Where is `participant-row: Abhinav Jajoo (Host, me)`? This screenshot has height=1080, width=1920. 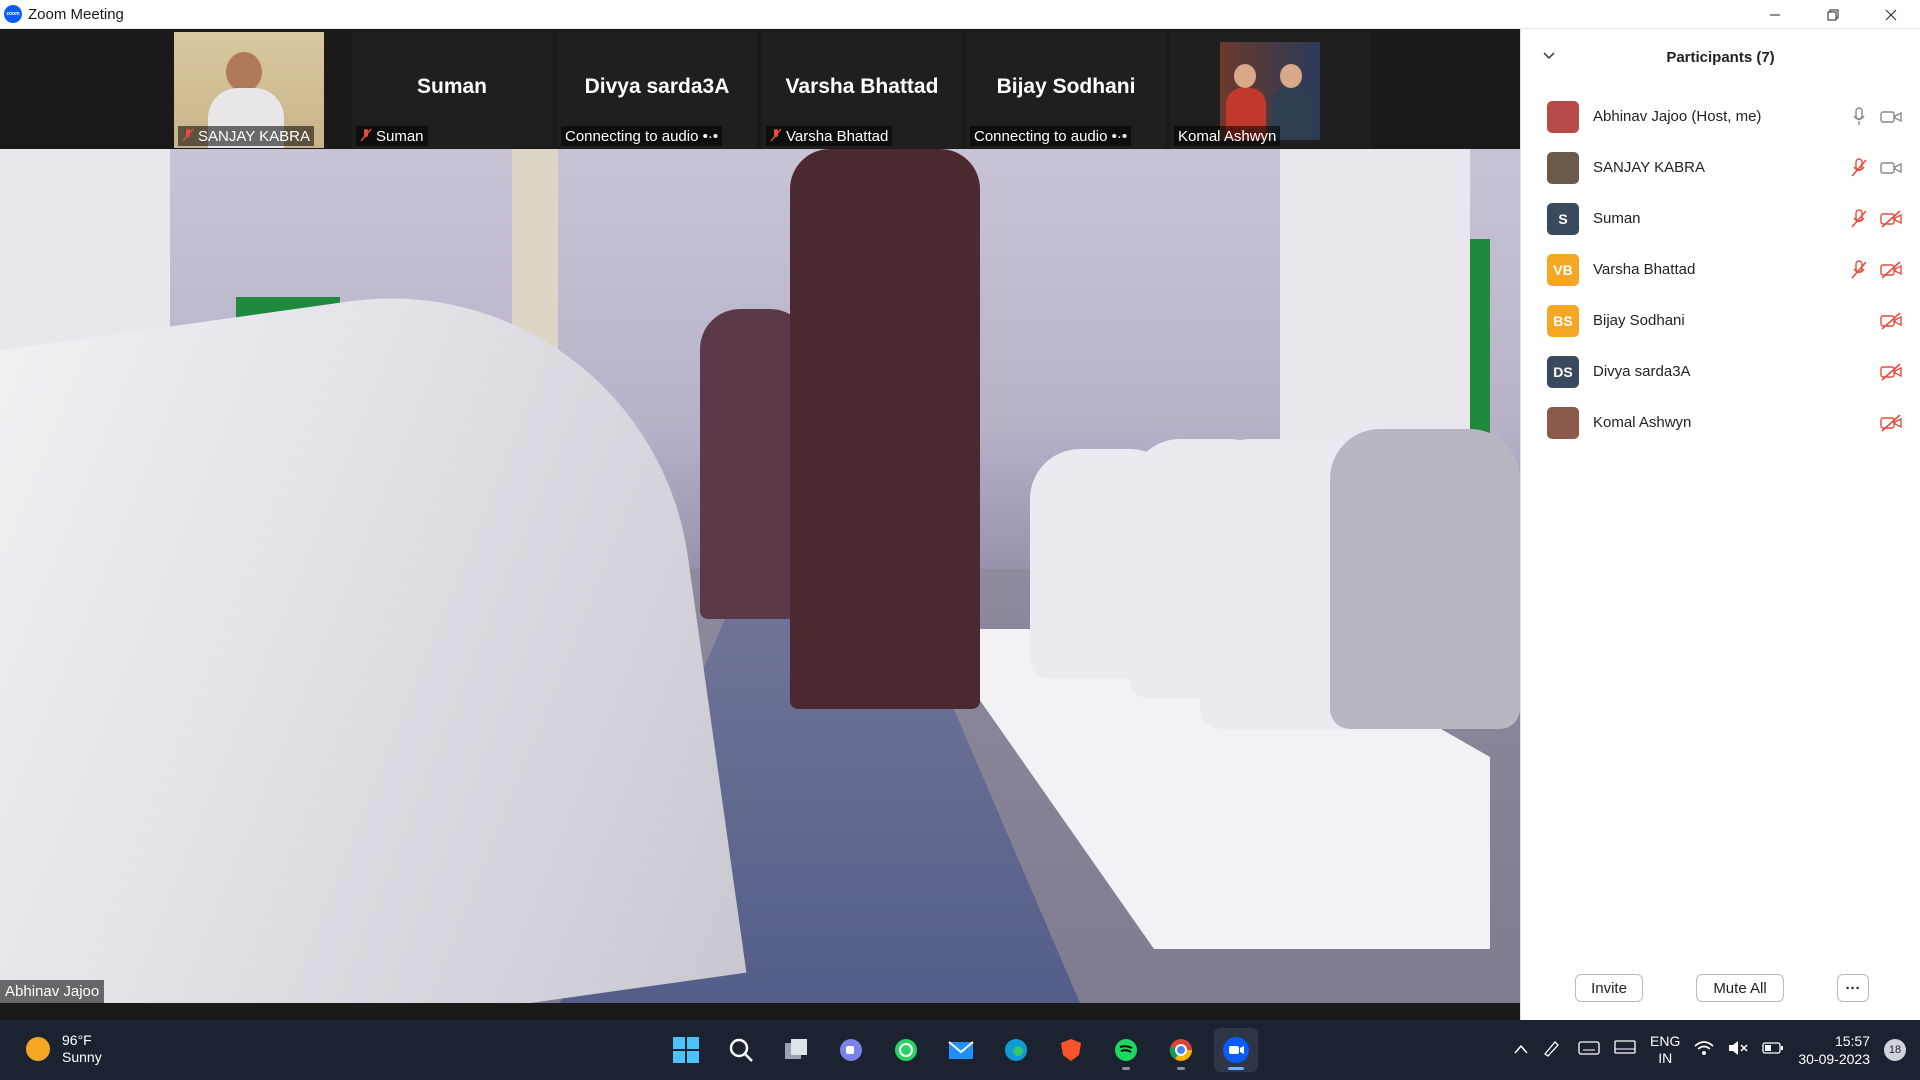 participant-row: Abhinav Jajoo (Host, me) is located at coordinates (1720, 116).